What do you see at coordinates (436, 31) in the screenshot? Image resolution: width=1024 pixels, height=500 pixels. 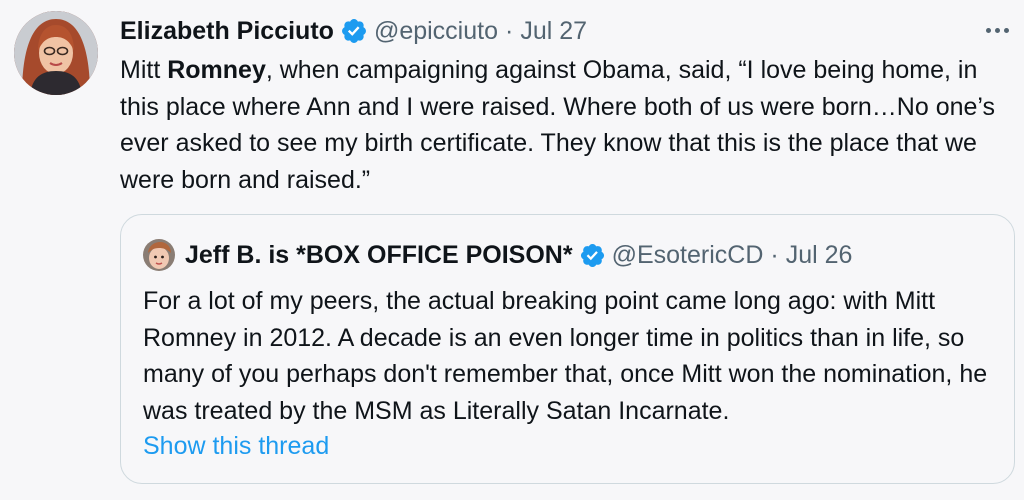 I see `author-handle: @epicciuto` at bounding box center [436, 31].